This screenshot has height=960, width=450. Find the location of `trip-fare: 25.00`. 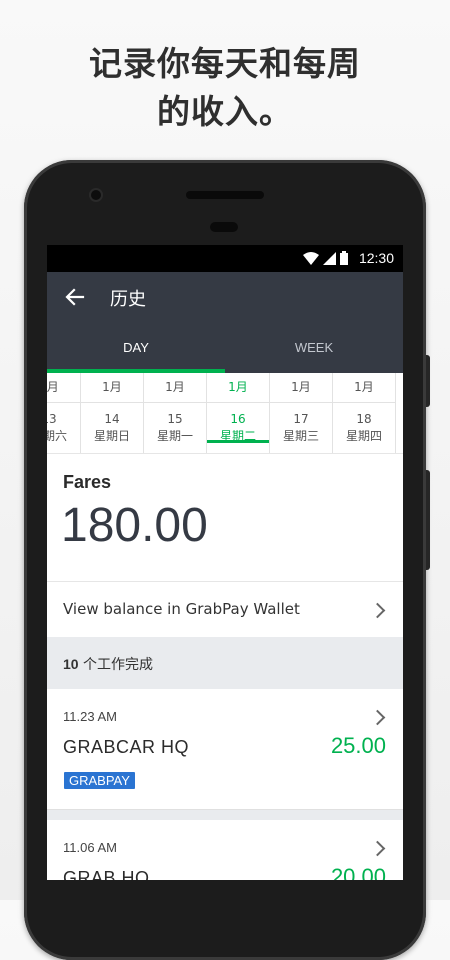

trip-fare: 25.00 is located at coordinates (358, 745).